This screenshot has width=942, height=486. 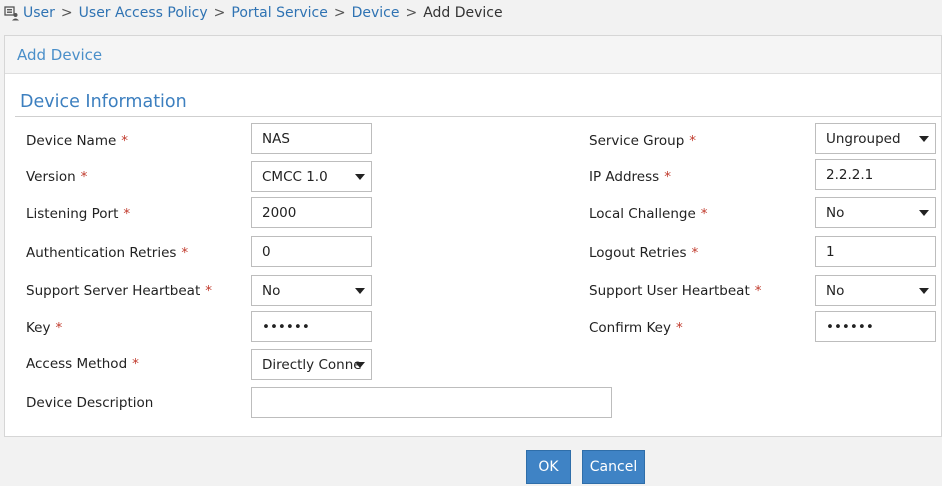 I want to click on listening-port-label: Listening Port *, so click(x=78, y=214).